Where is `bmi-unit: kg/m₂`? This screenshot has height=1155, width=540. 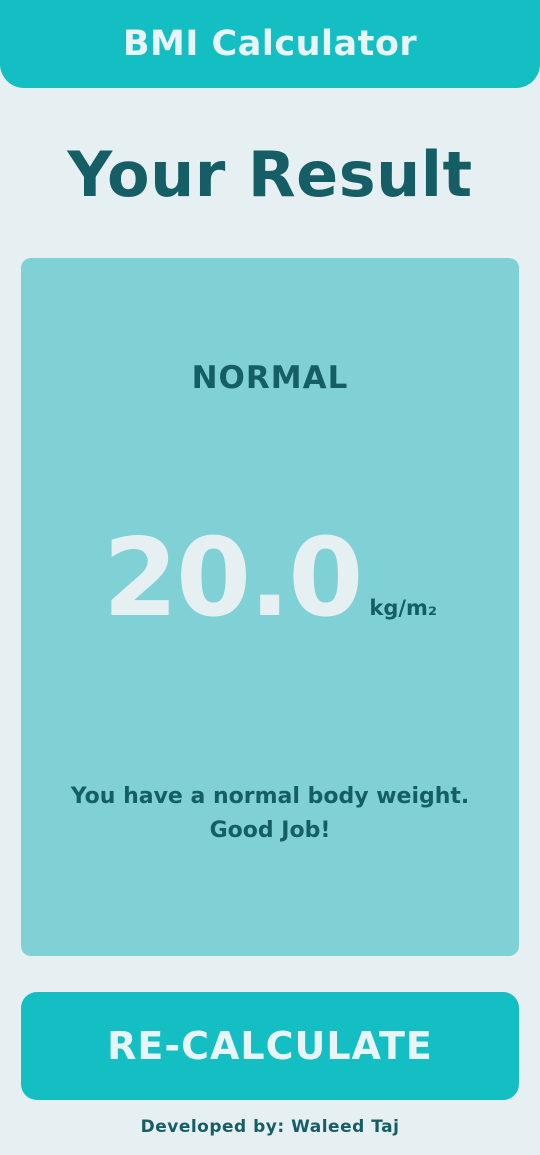
bmi-unit: kg/m₂ is located at coordinates (403, 608).